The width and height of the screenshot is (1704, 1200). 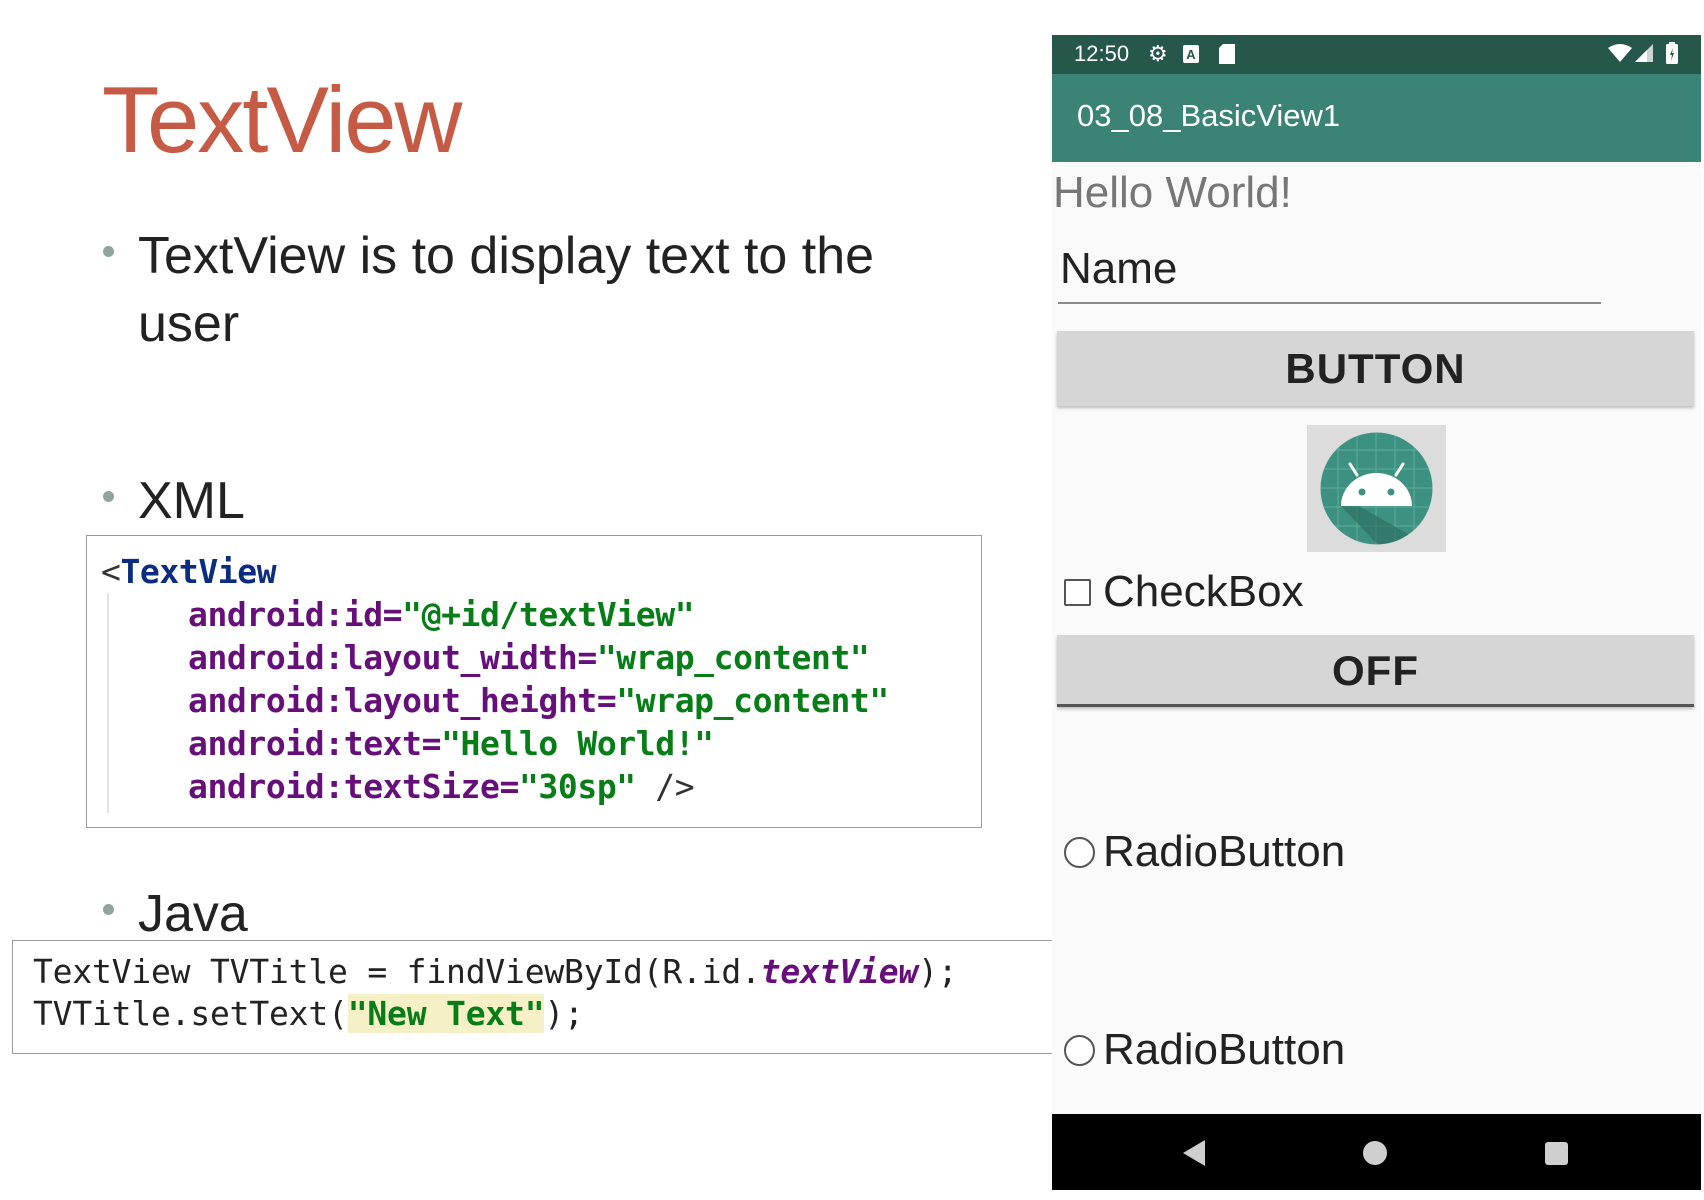 I want to click on java-field-ref: textView, so click(x=839, y=971).